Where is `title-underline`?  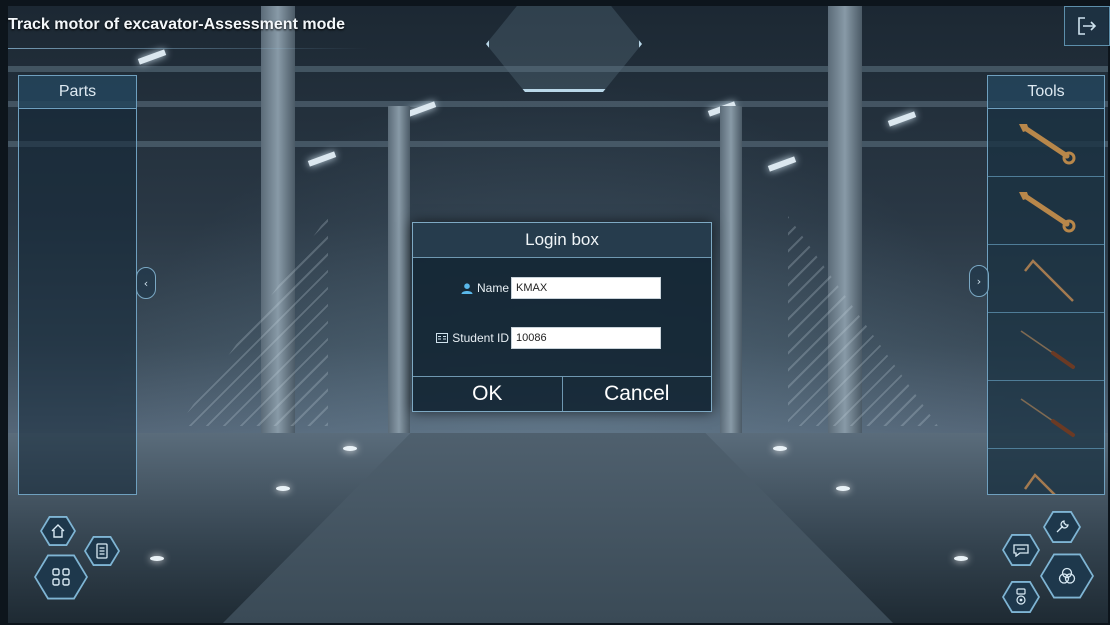
title-underline is located at coordinates (188, 48).